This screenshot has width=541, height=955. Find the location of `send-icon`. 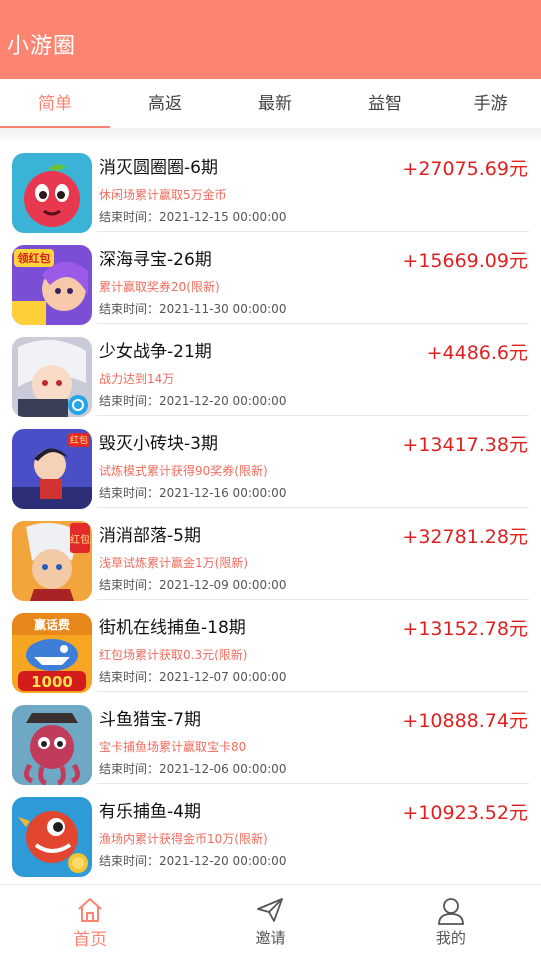

send-icon is located at coordinates (270, 910).